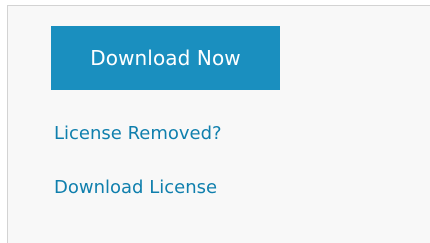 The width and height of the screenshot is (430, 243). What do you see at coordinates (135, 188) in the screenshot?
I see `download-license-link: Download License` at bounding box center [135, 188].